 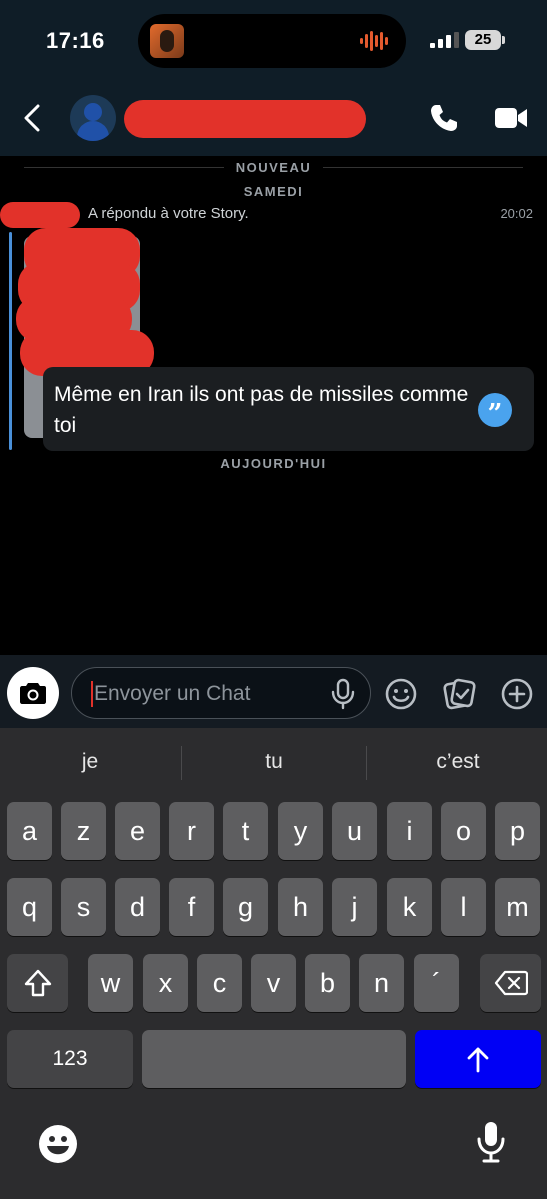 I want to click on audio-waveform-icon, so click(x=374, y=41).